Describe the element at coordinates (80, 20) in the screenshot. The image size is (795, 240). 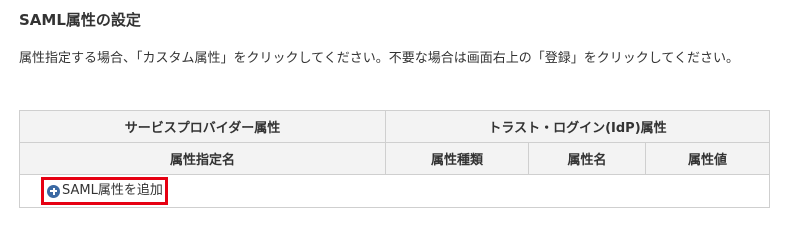
I see `section-title: SAML属性の設定` at that location.